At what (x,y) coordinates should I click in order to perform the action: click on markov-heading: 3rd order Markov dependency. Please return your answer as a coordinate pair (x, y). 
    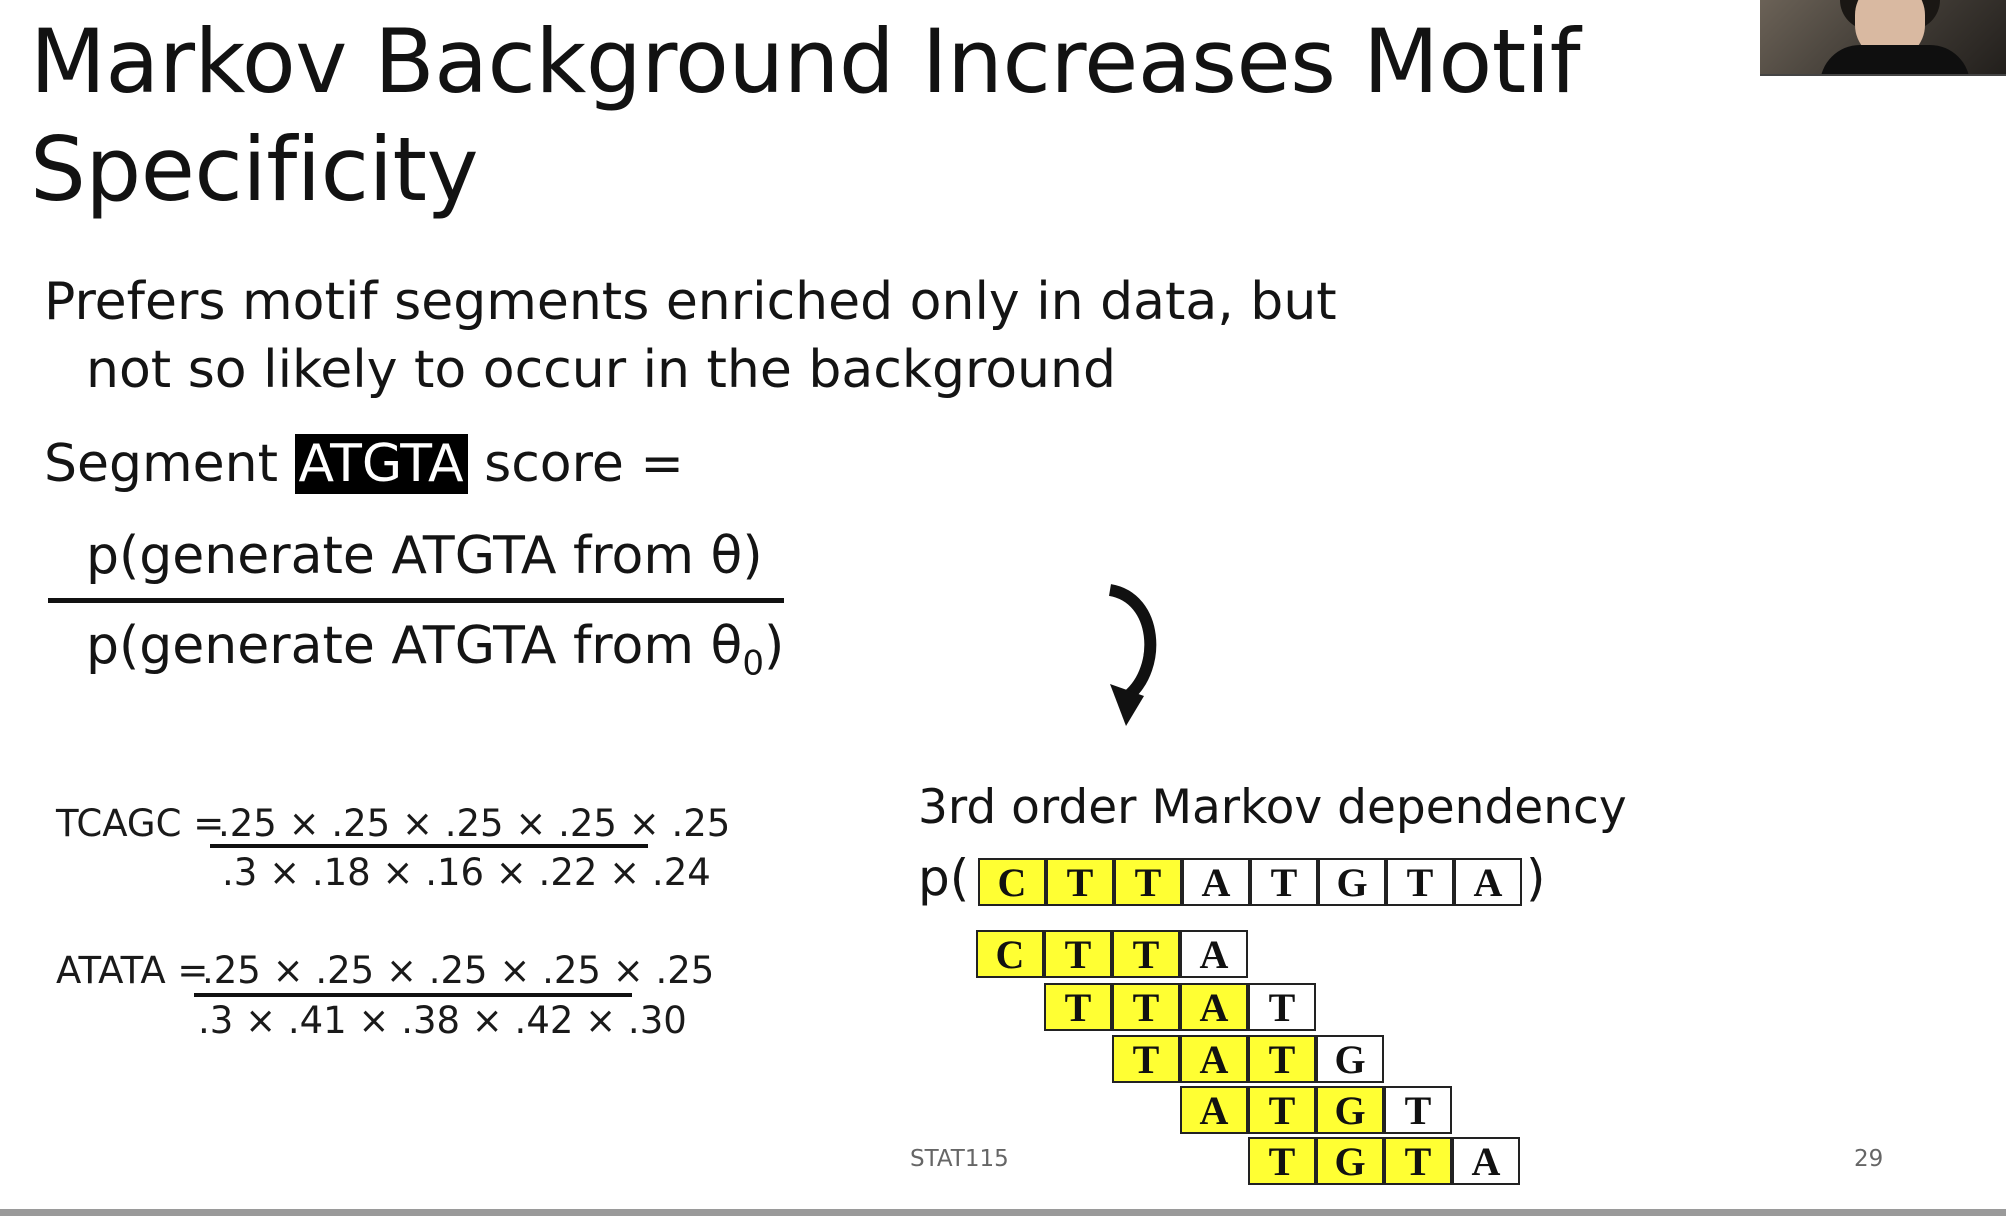
    Looking at the image, I should click on (1272, 807).